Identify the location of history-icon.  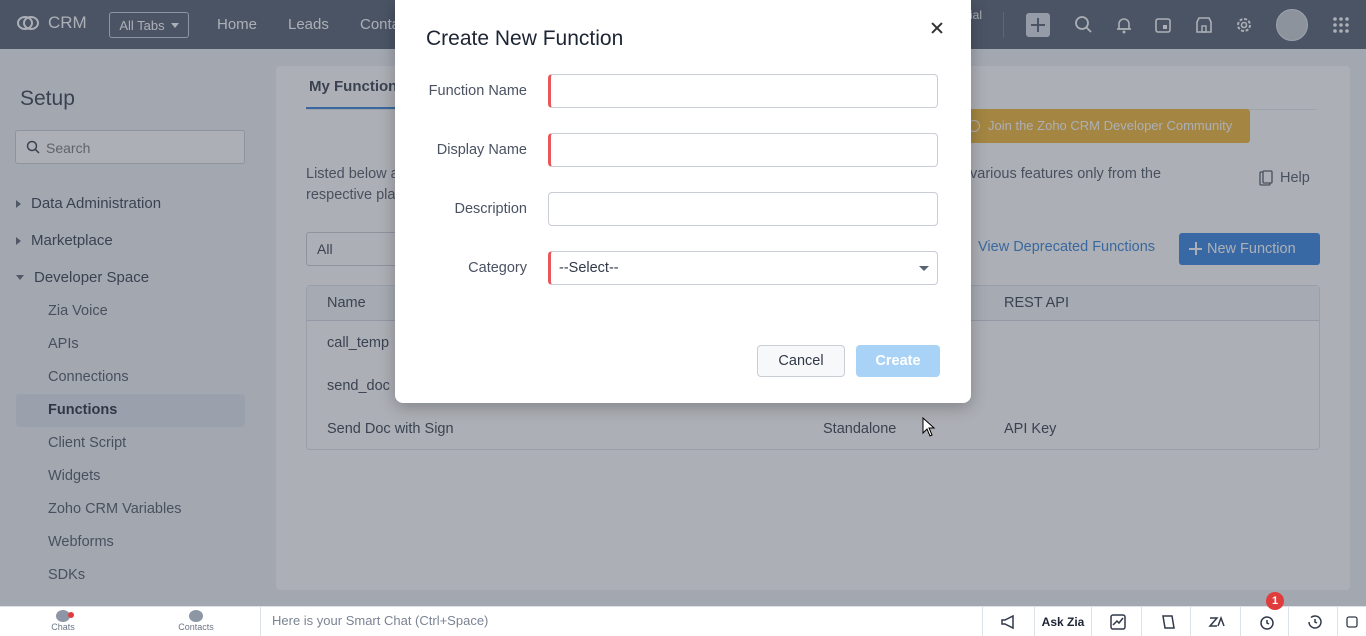
(1315, 622).